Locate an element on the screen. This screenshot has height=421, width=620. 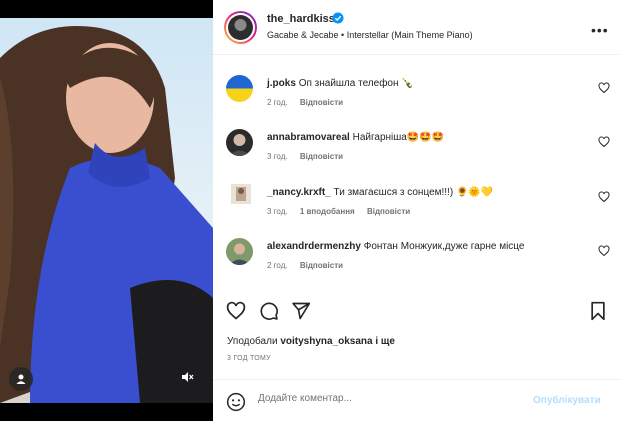
tagged-users-button is located at coordinates (21, 379).